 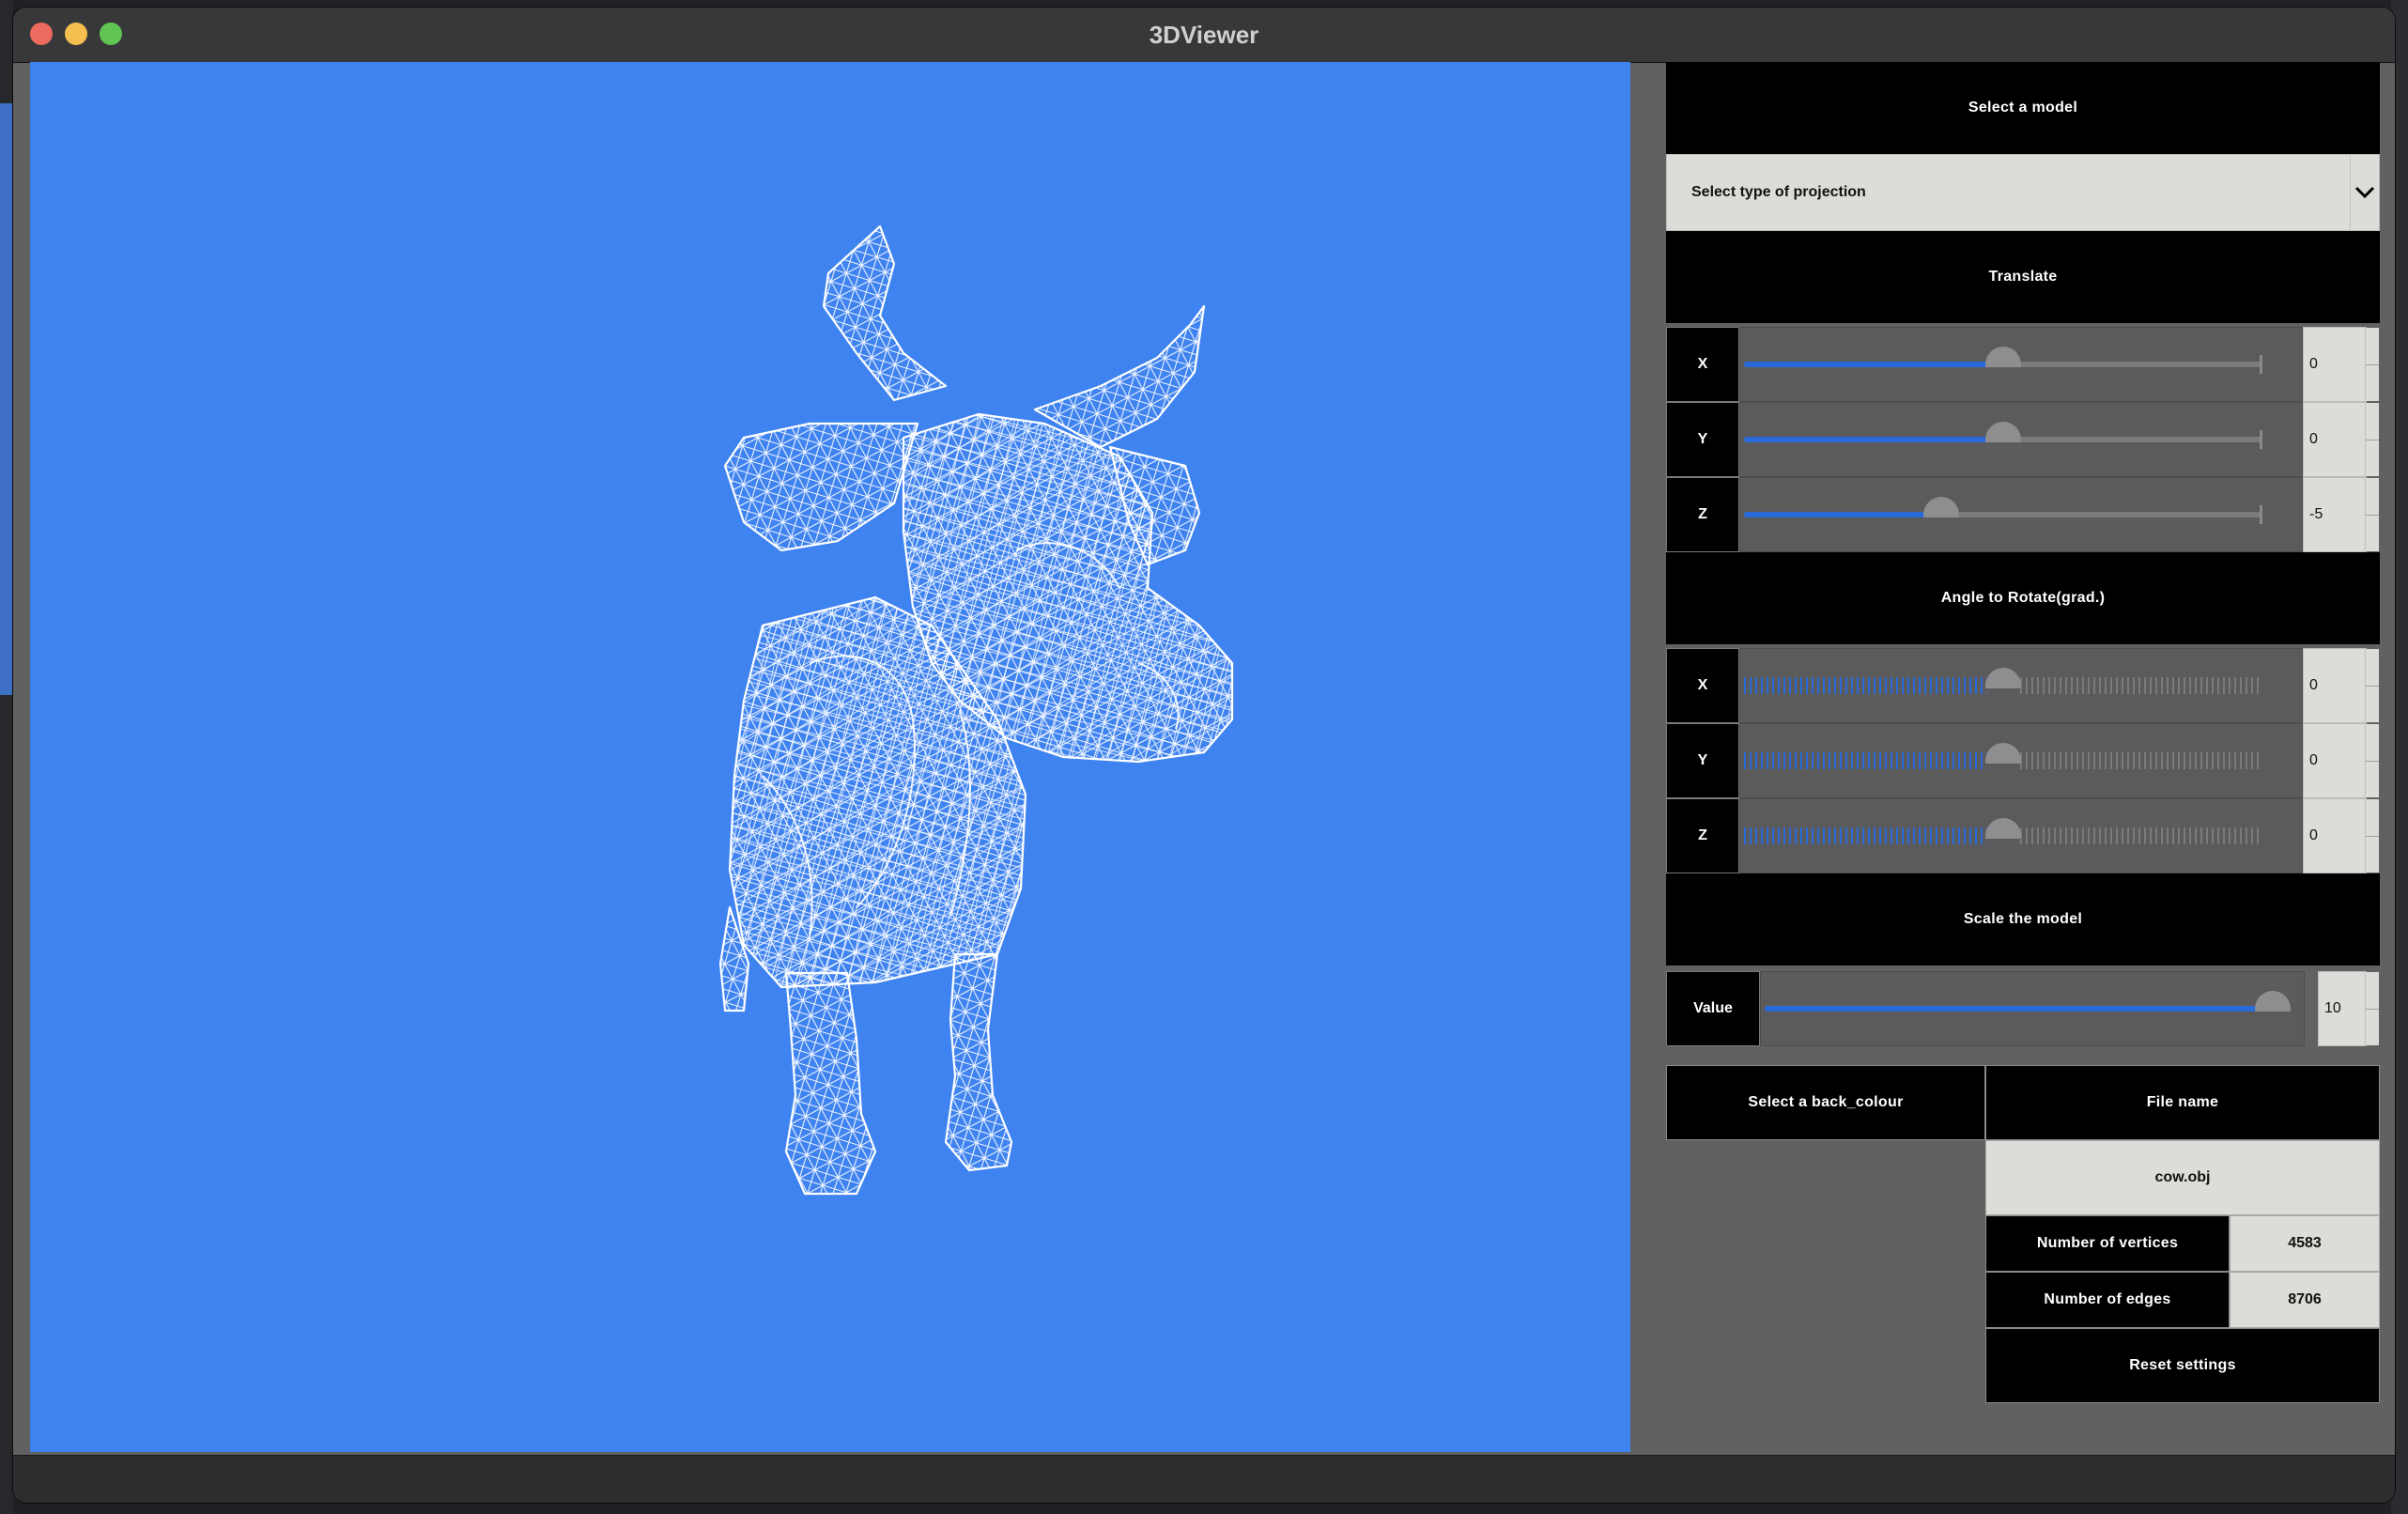 What do you see at coordinates (2003, 836) in the screenshot?
I see `rotate-z-slider-handle` at bounding box center [2003, 836].